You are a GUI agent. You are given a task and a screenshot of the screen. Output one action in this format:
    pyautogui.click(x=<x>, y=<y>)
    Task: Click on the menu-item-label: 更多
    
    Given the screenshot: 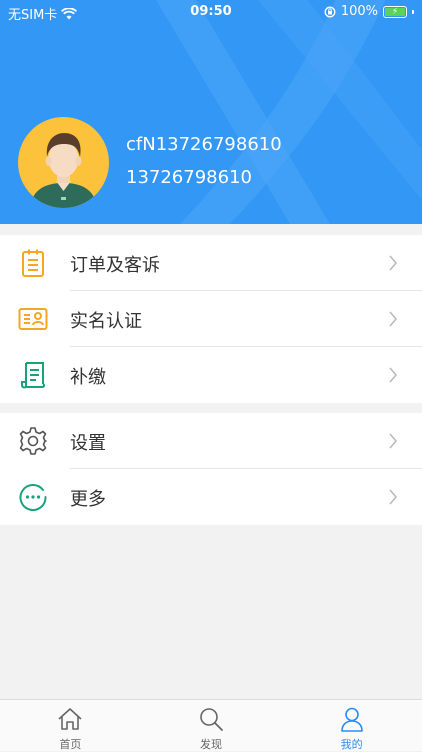 What is the action you would take?
    pyautogui.click(x=88, y=499)
    